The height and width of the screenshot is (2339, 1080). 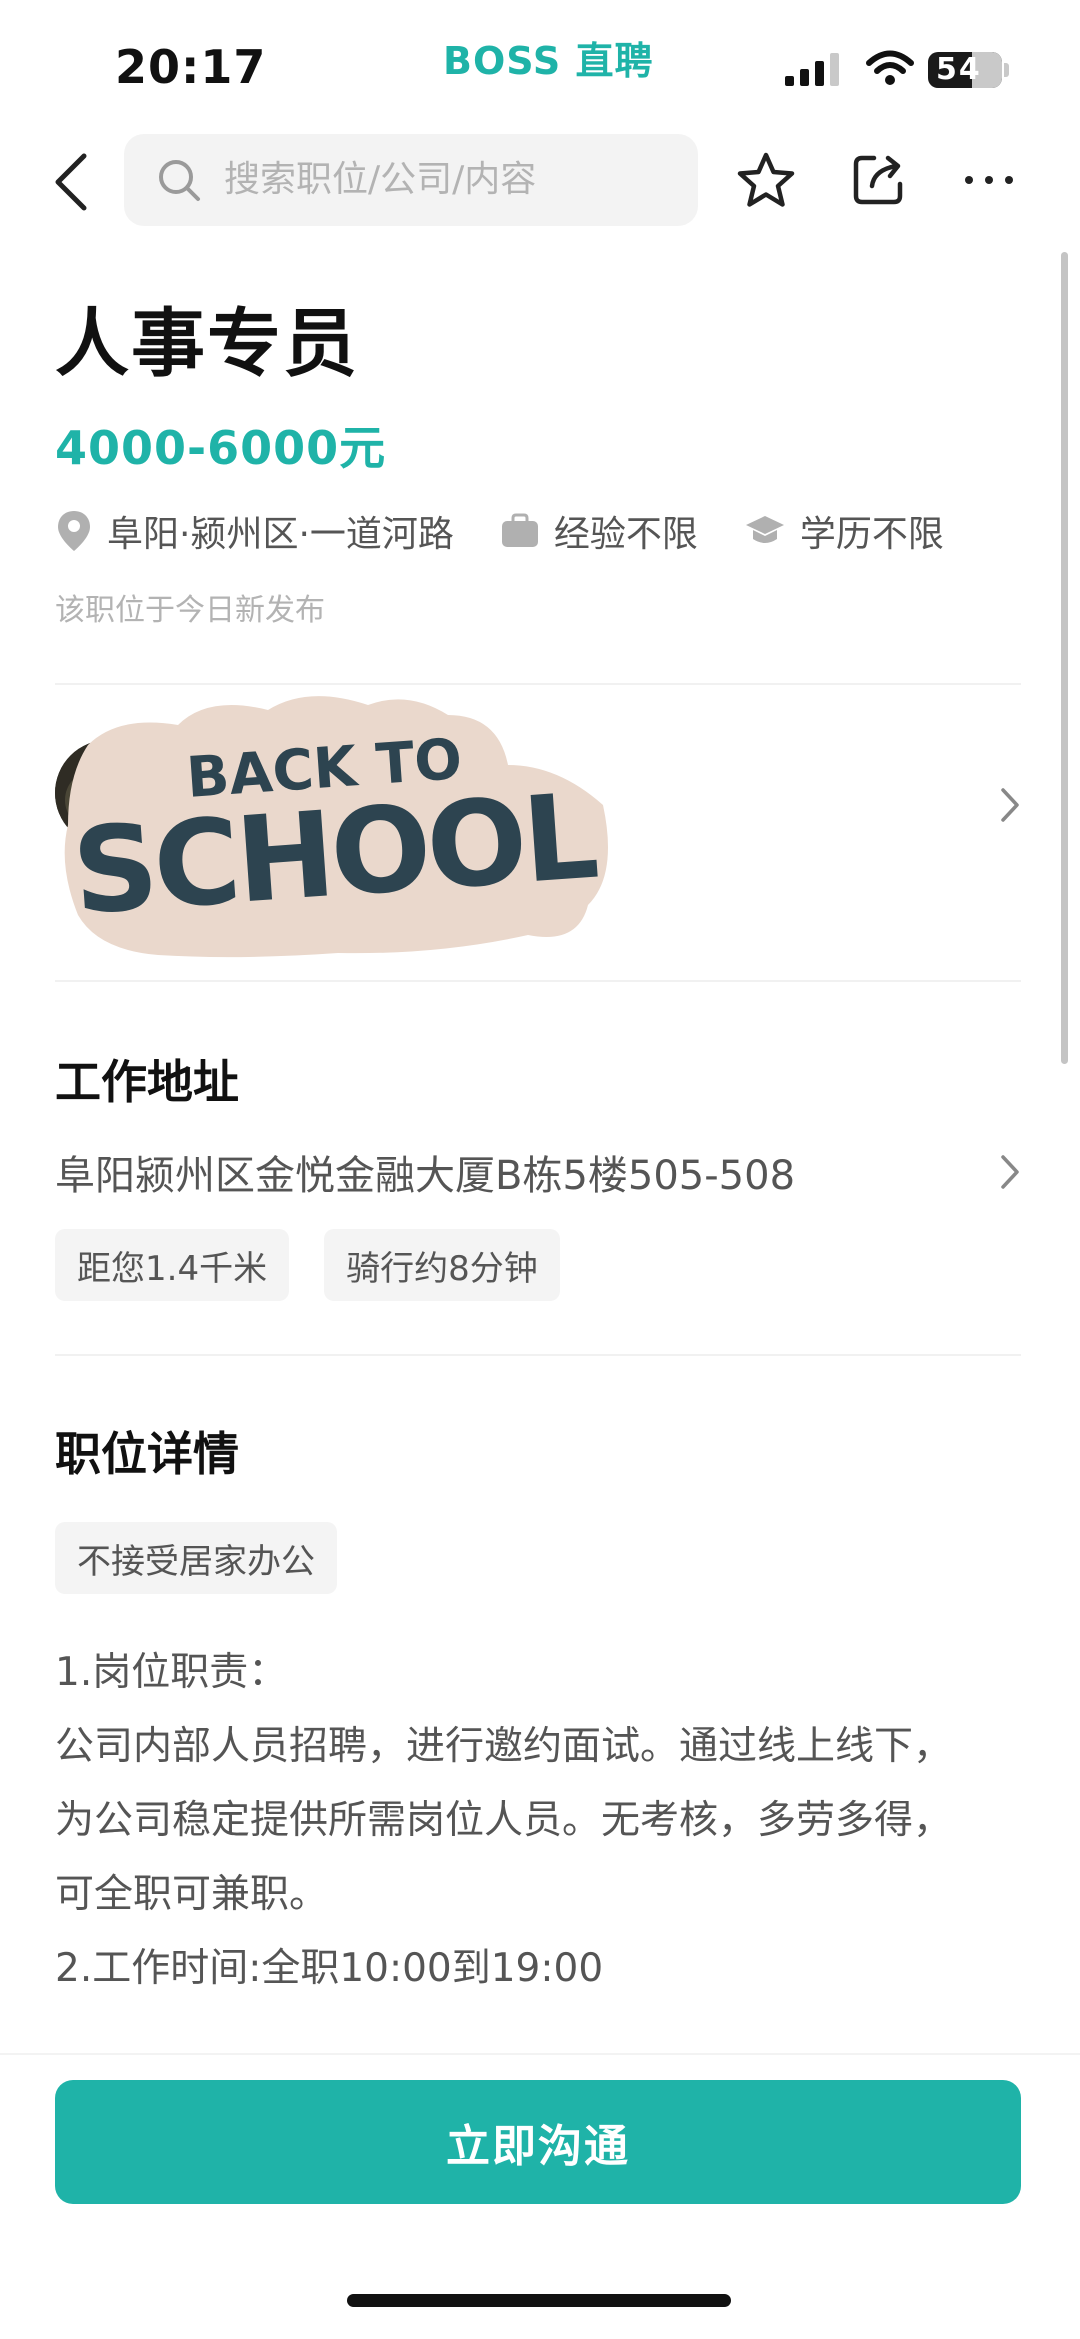 What do you see at coordinates (442, 1265) in the screenshot?
I see `ride-time-tag: 骑行约8分钟` at bounding box center [442, 1265].